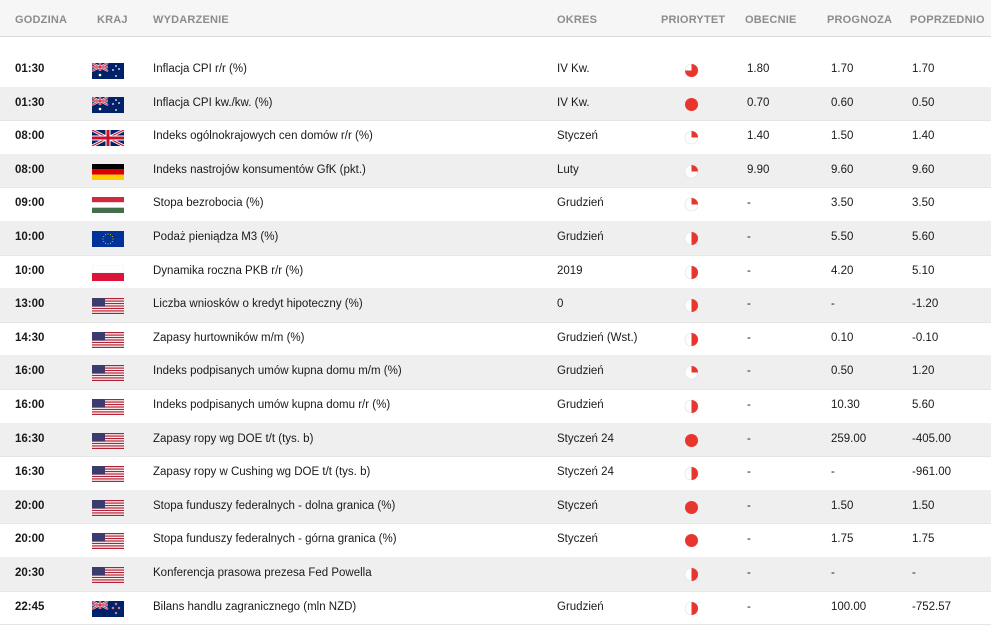 The image size is (991, 625). What do you see at coordinates (258, 304) in the screenshot?
I see `event-name: Liczba wniosków o kredyt hipoteczny (%)` at bounding box center [258, 304].